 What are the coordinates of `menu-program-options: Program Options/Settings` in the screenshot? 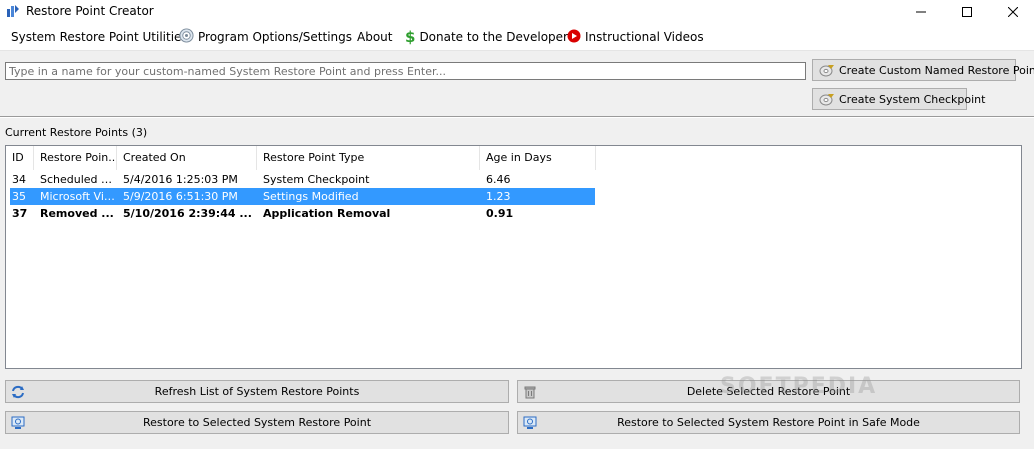 It's located at (266, 37).